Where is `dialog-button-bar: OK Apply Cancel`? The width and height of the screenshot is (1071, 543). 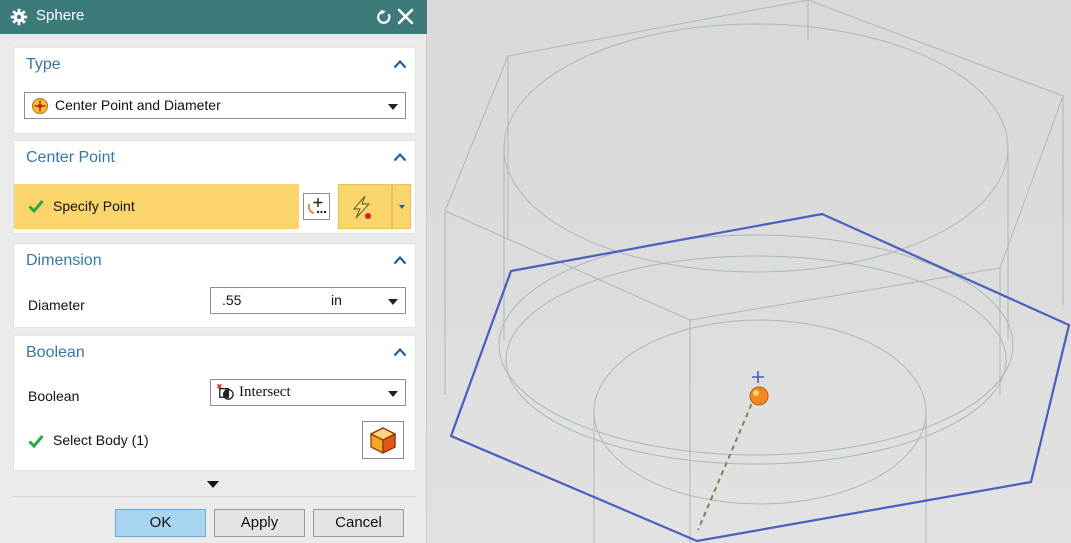 dialog-button-bar: OK Apply Cancel is located at coordinates (213, 519).